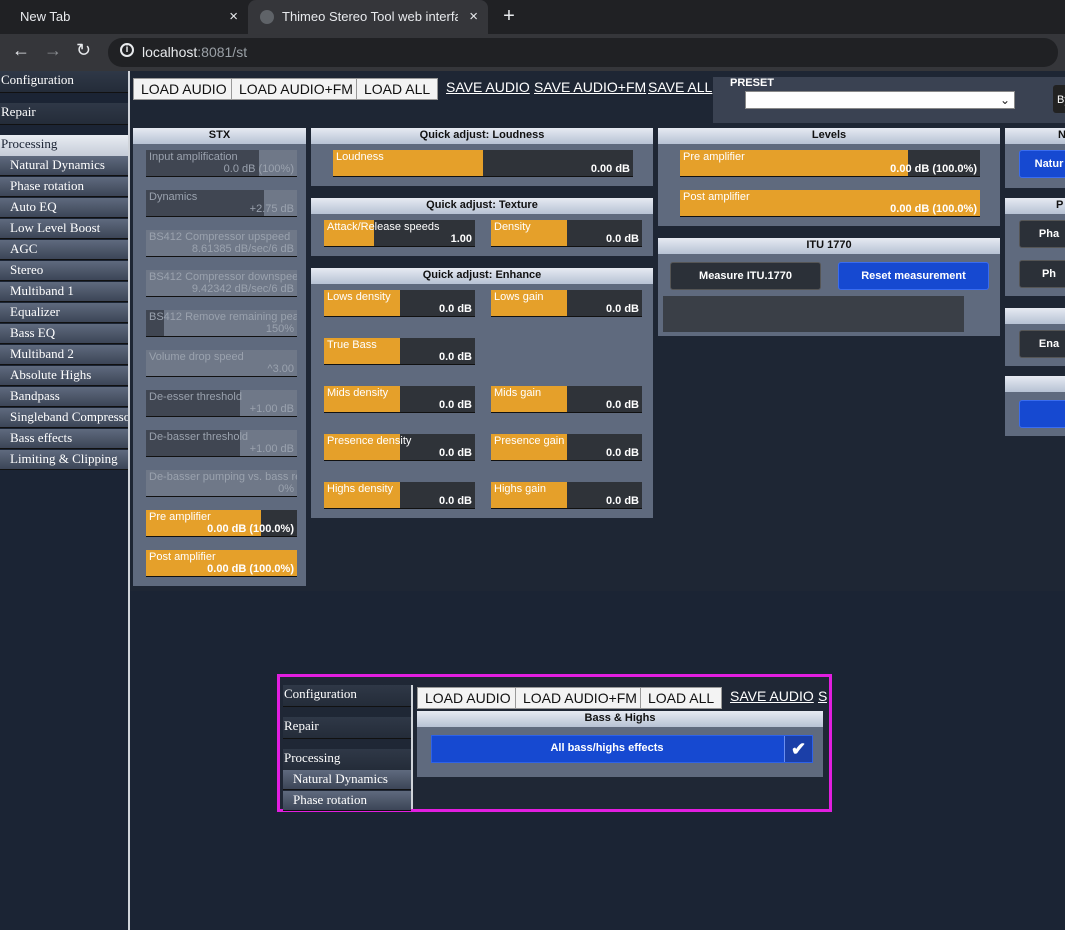  Describe the element at coordinates (745, 276) in the screenshot. I see `measure-itu-button: Measure ITU.1770` at that location.